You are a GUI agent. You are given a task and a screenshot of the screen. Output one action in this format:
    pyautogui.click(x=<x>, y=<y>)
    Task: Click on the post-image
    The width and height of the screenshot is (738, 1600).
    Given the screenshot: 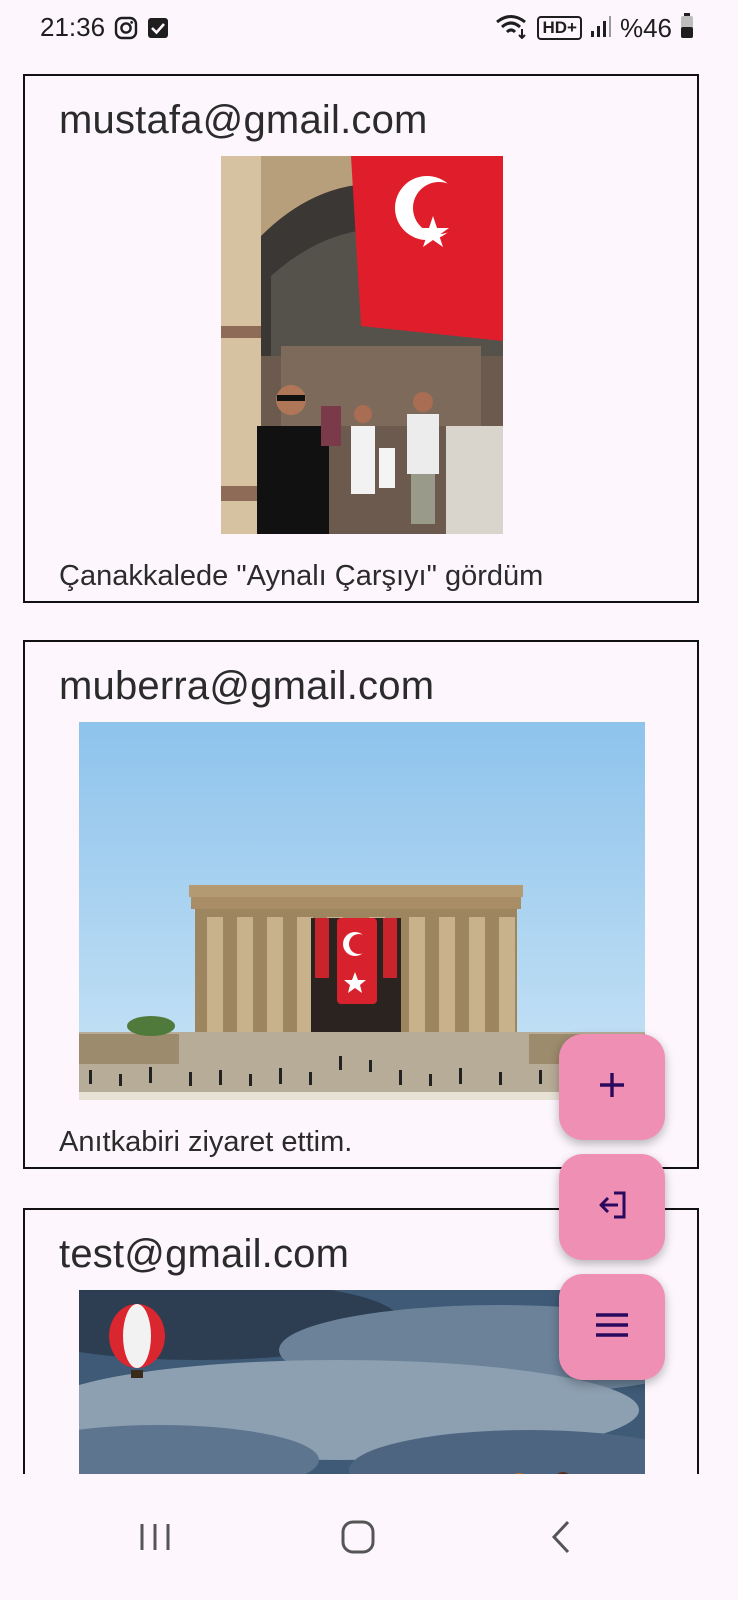 What is the action you would take?
    pyautogui.click(x=362, y=345)
    